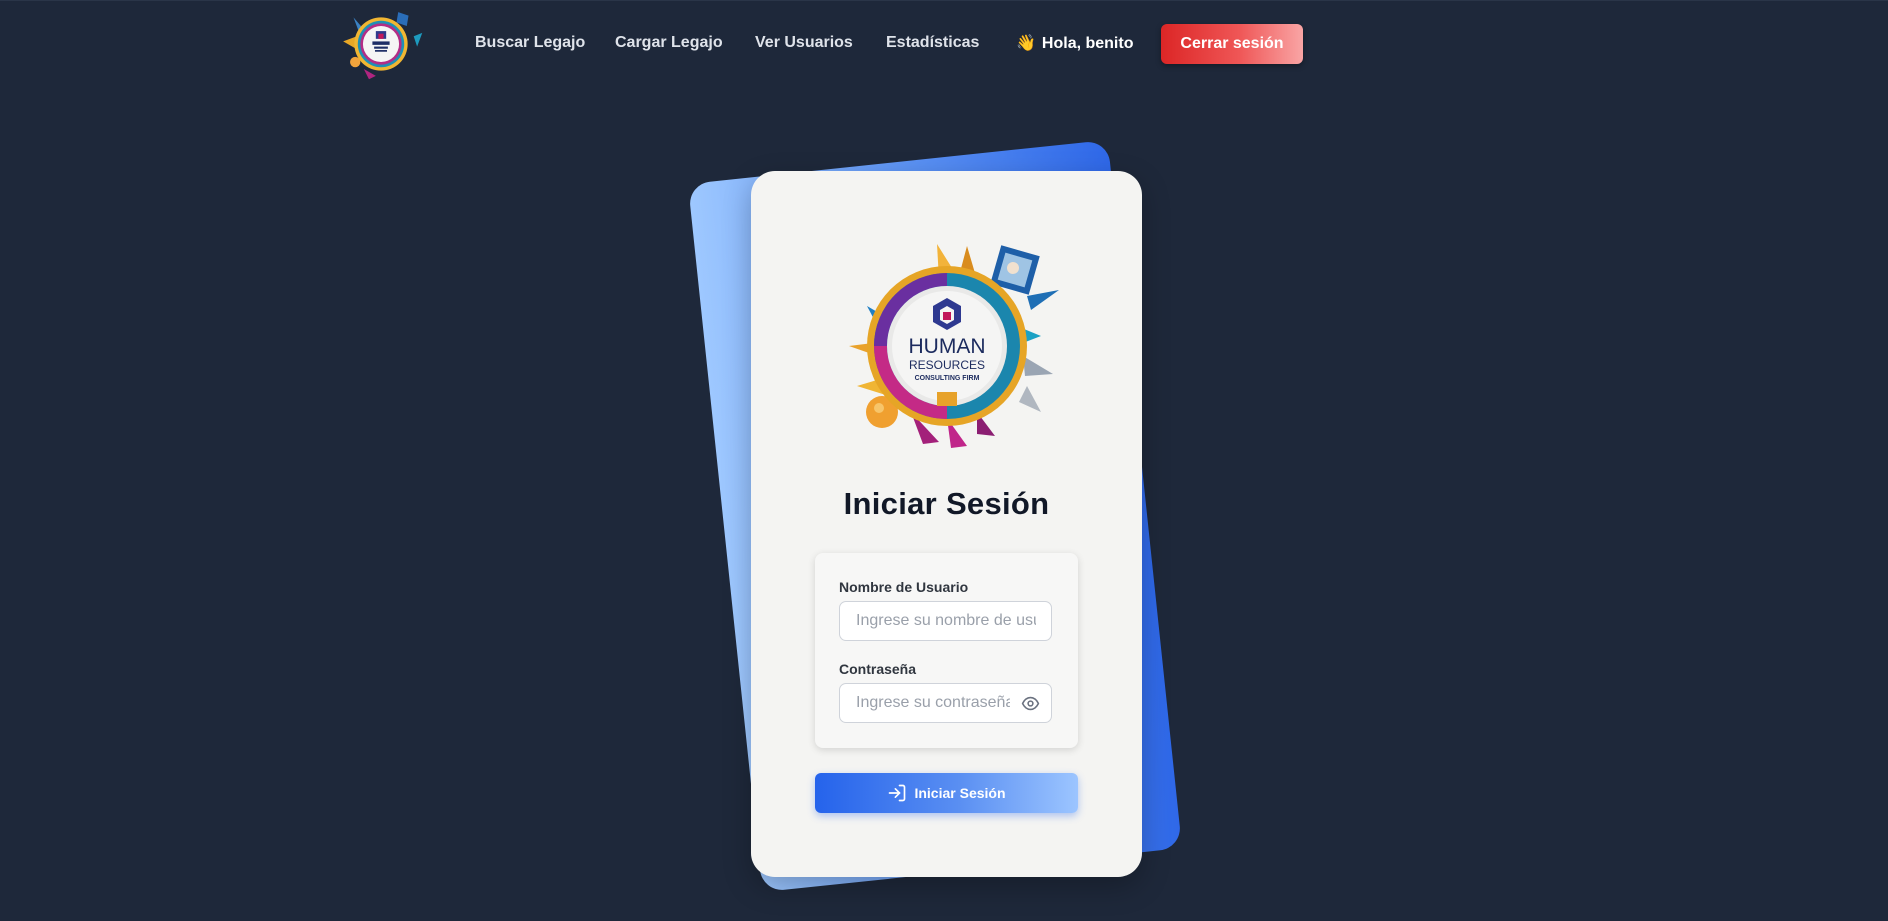  What do you see at coordinates (381, 44) in the screenshot?
I see `human-resources-logo-icon` at bounding box center [381, 44].